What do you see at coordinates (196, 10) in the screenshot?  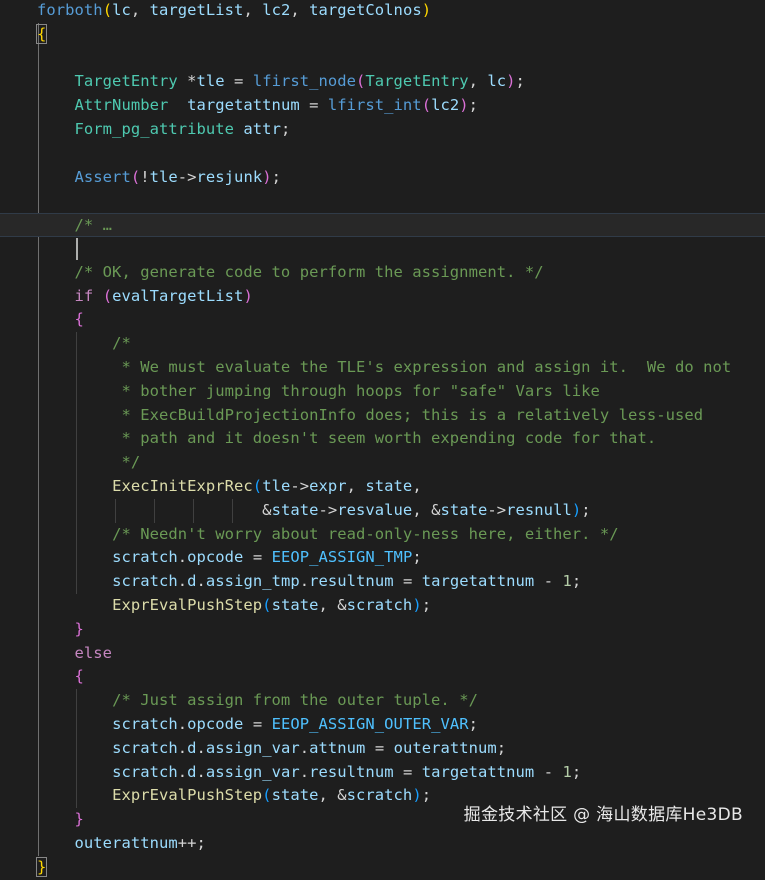 I see `code-token: targetList` at bounding box center [196, 10].